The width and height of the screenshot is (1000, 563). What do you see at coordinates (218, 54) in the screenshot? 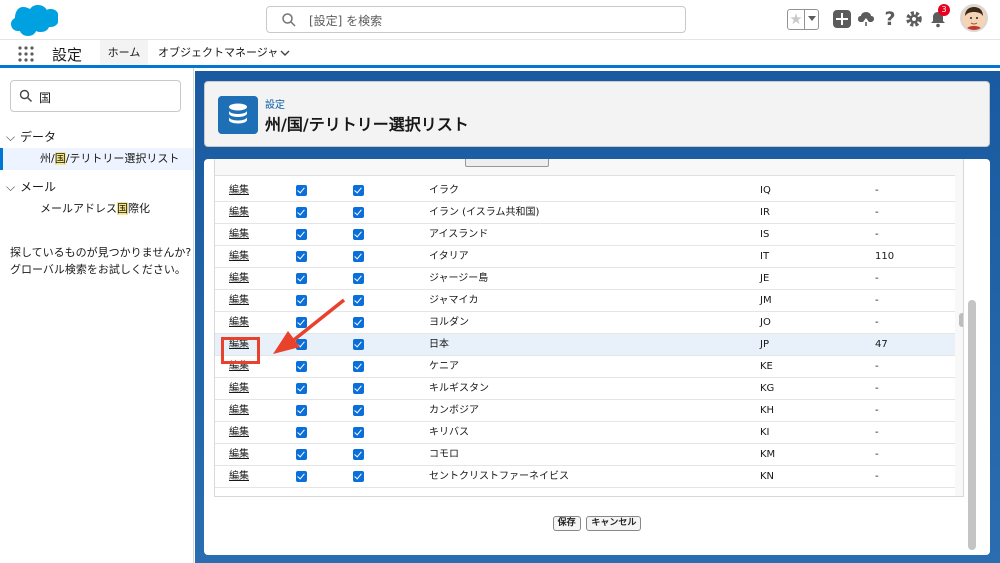
I see `tab-object-manager: オブジェクトマネージャ` at bounding box center [218, 54].